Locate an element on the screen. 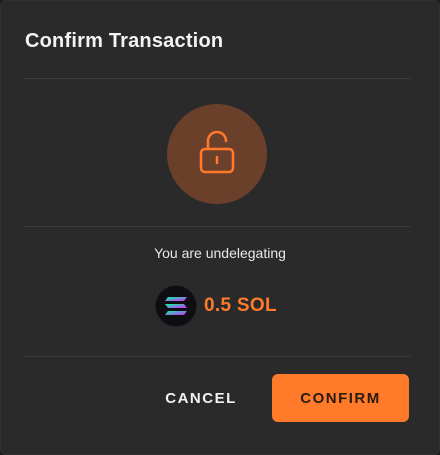 The image size is (440, 455). dialog-title: Confirm Transaction is located at coordinates (124, 41).